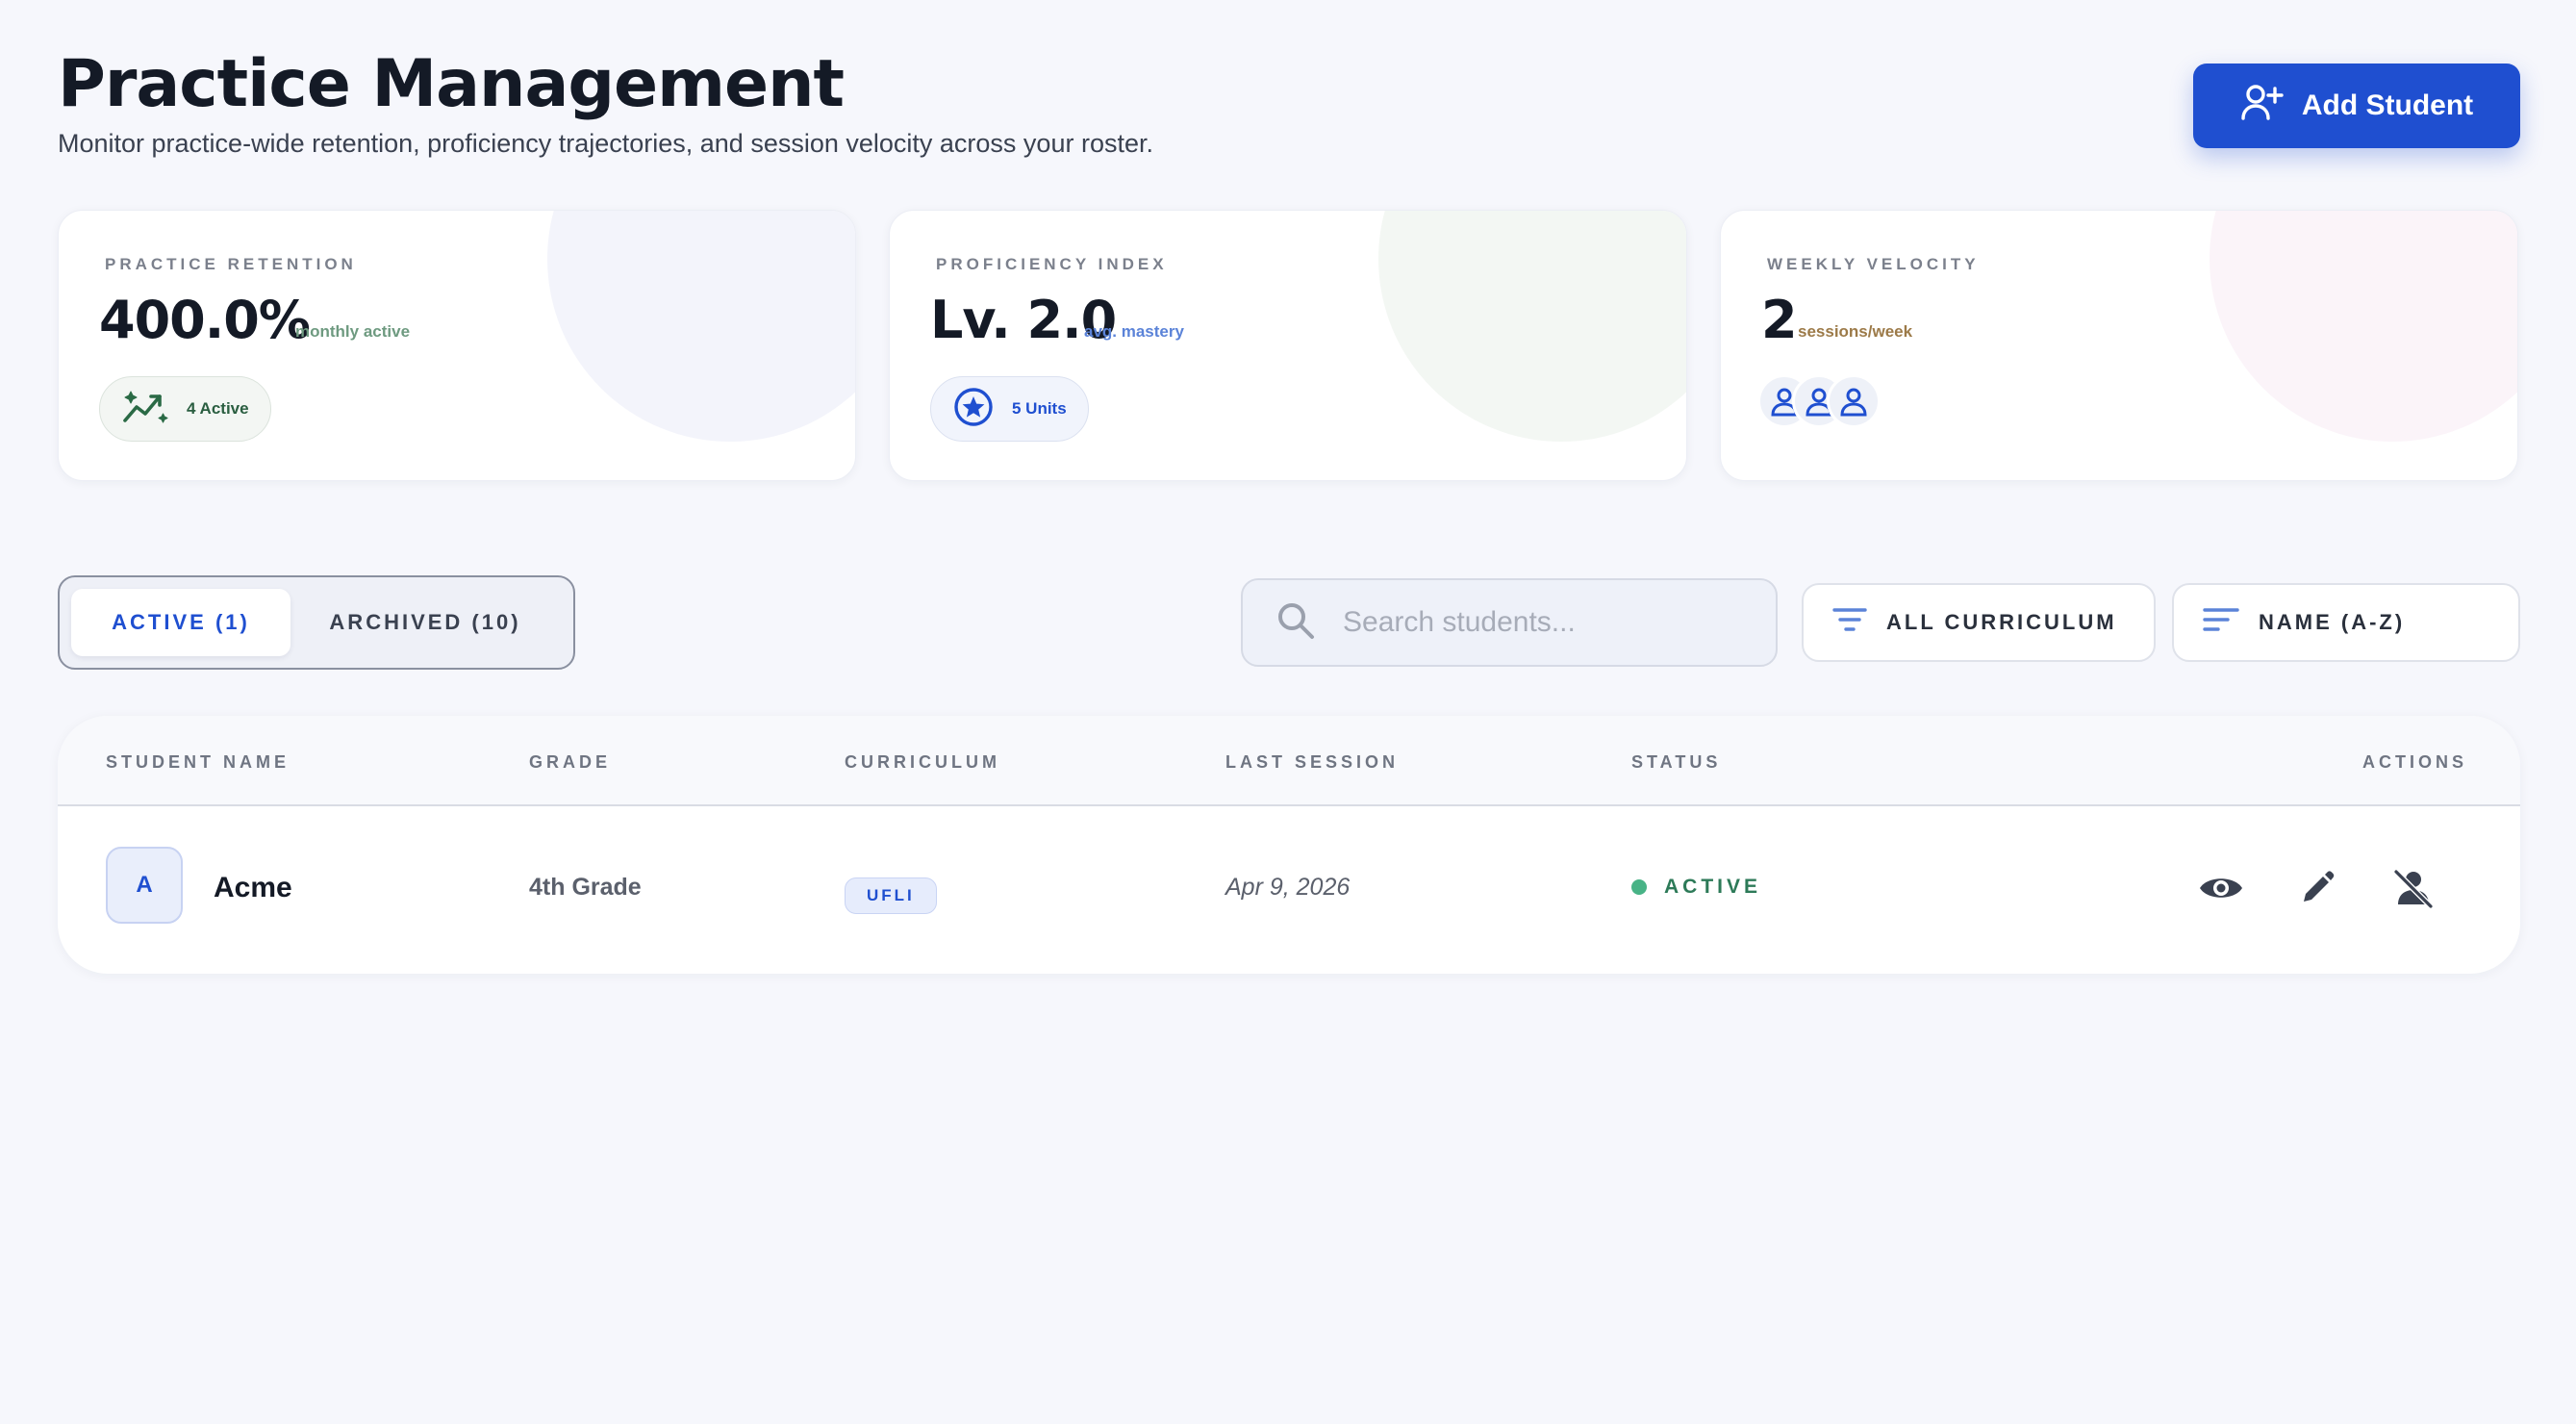  I want to click on filter-icon, so click(1850, 622).